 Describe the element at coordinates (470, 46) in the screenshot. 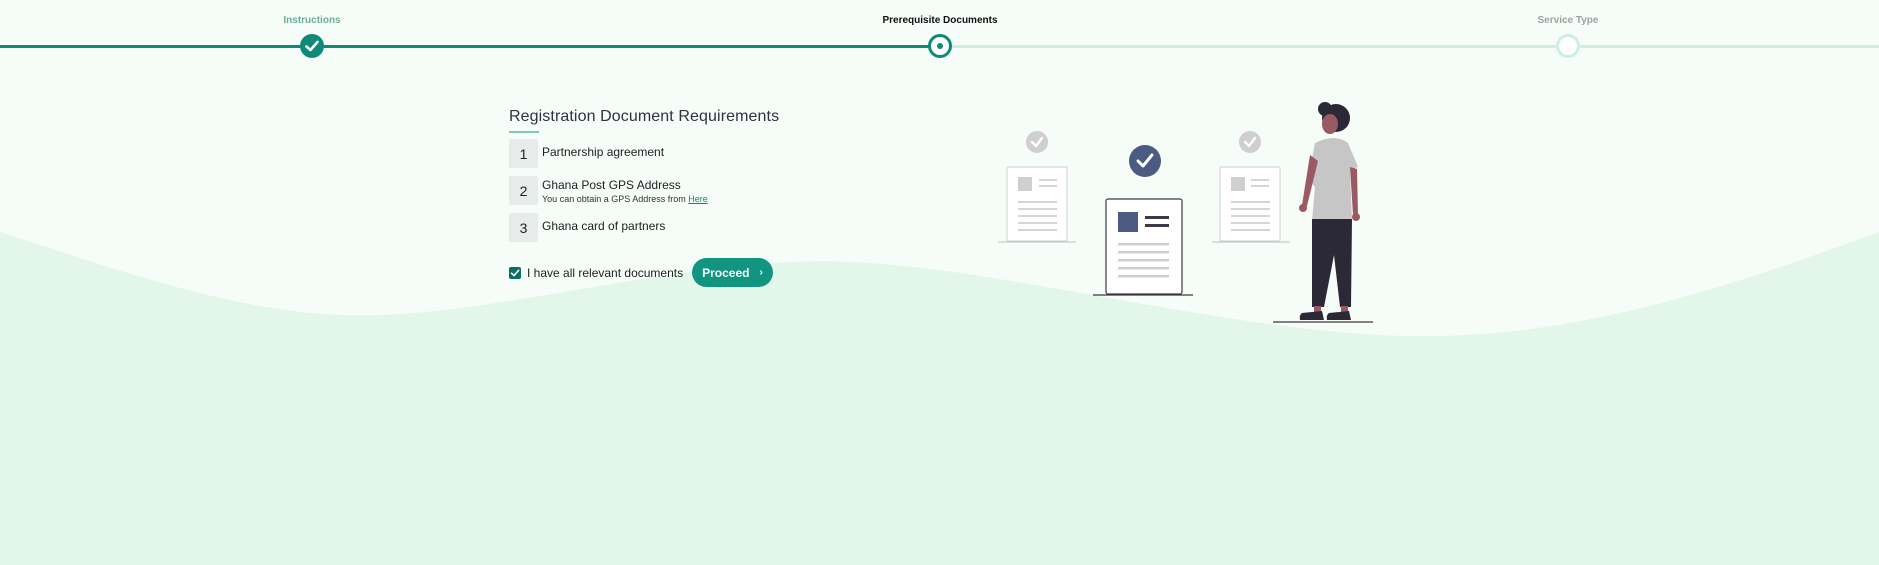

I see `stepper-track-complete` at that location.